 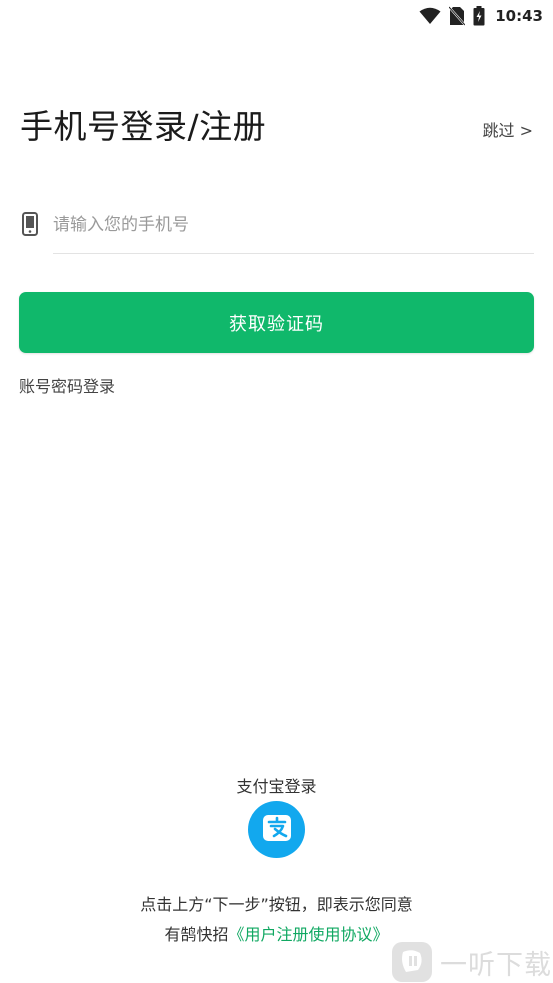 I want to click on alipay-login-label: 支付宝登录, so click(x=276, y=786).